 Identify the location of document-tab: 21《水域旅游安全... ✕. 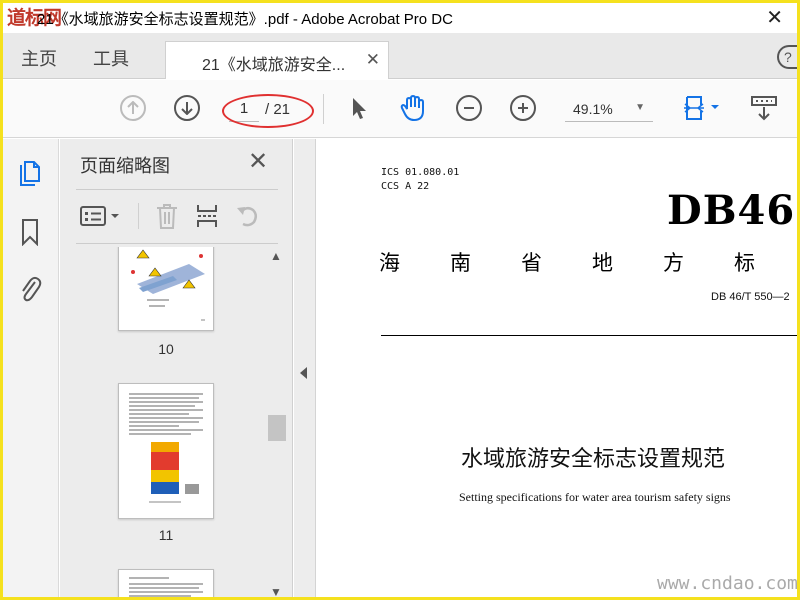
(277, 60).